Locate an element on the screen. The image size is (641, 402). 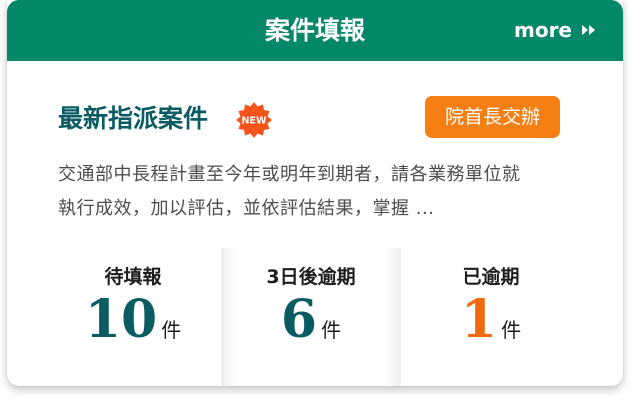
stat-pending-unit: 件 is located at coordinates (171, 330).